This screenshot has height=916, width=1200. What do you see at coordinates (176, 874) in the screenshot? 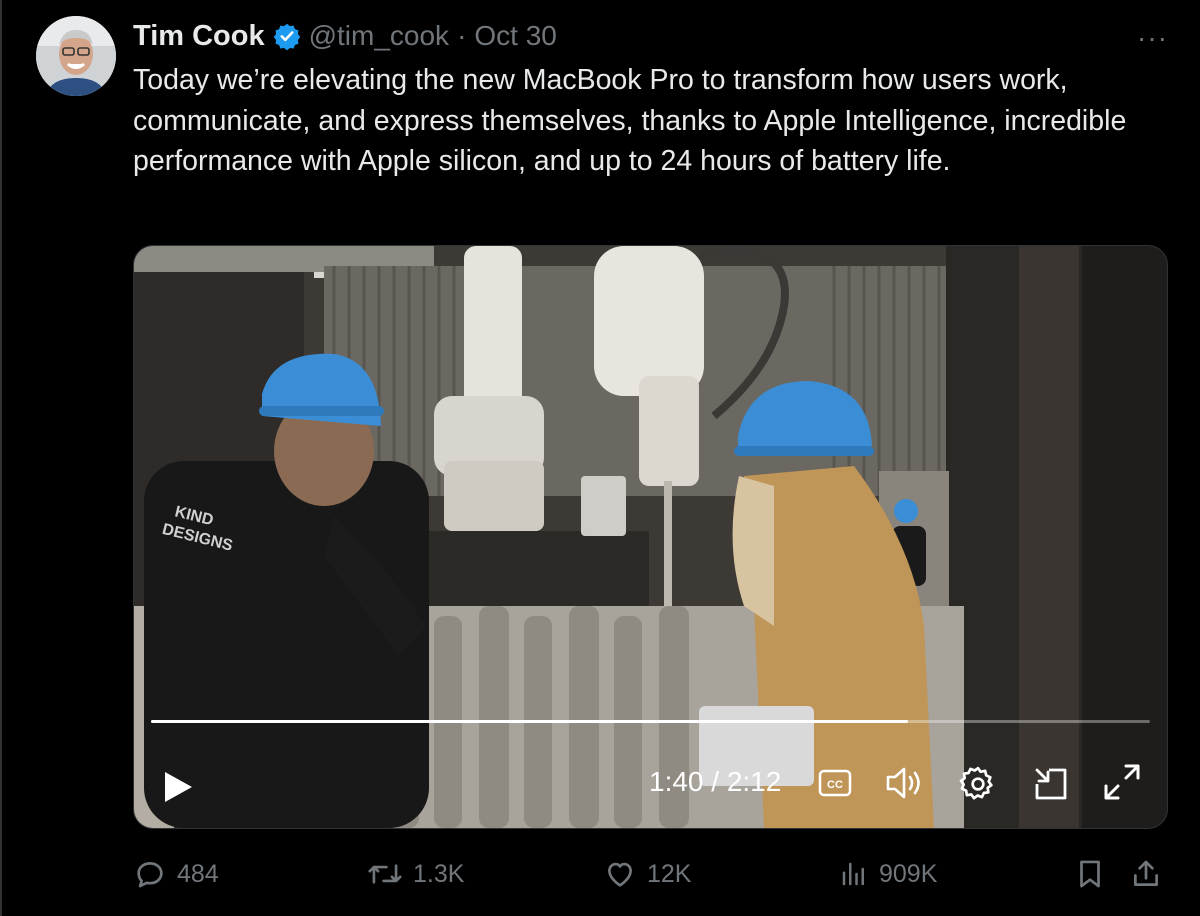
I see `reply-button: 484` at bounding box center [176, 874].